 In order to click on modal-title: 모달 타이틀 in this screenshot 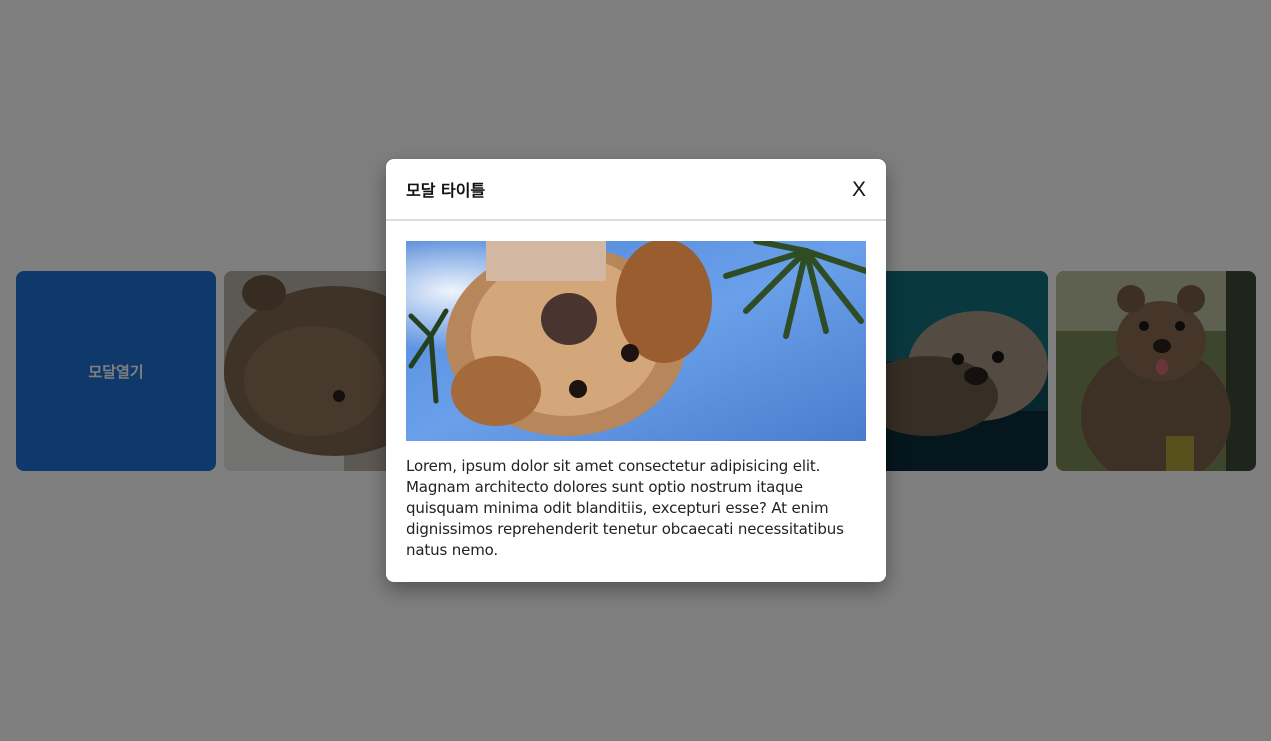, I will do `click(446, 190)`.